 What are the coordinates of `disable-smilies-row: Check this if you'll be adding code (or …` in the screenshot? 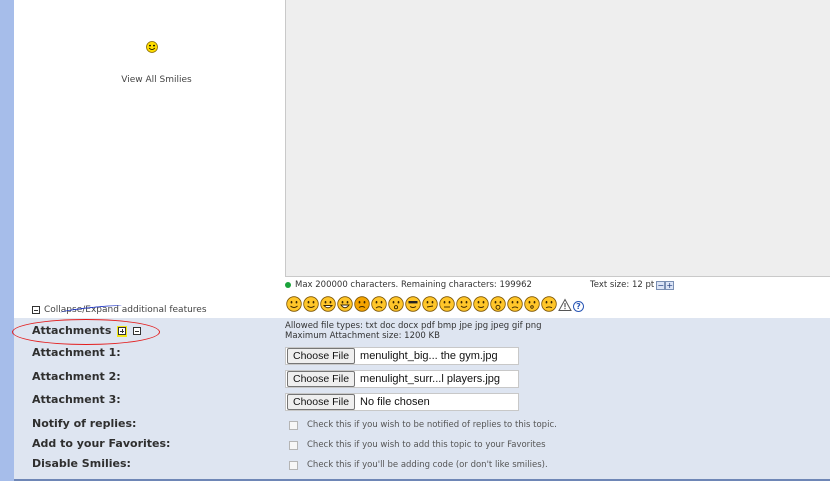 It's located at (418, 465).